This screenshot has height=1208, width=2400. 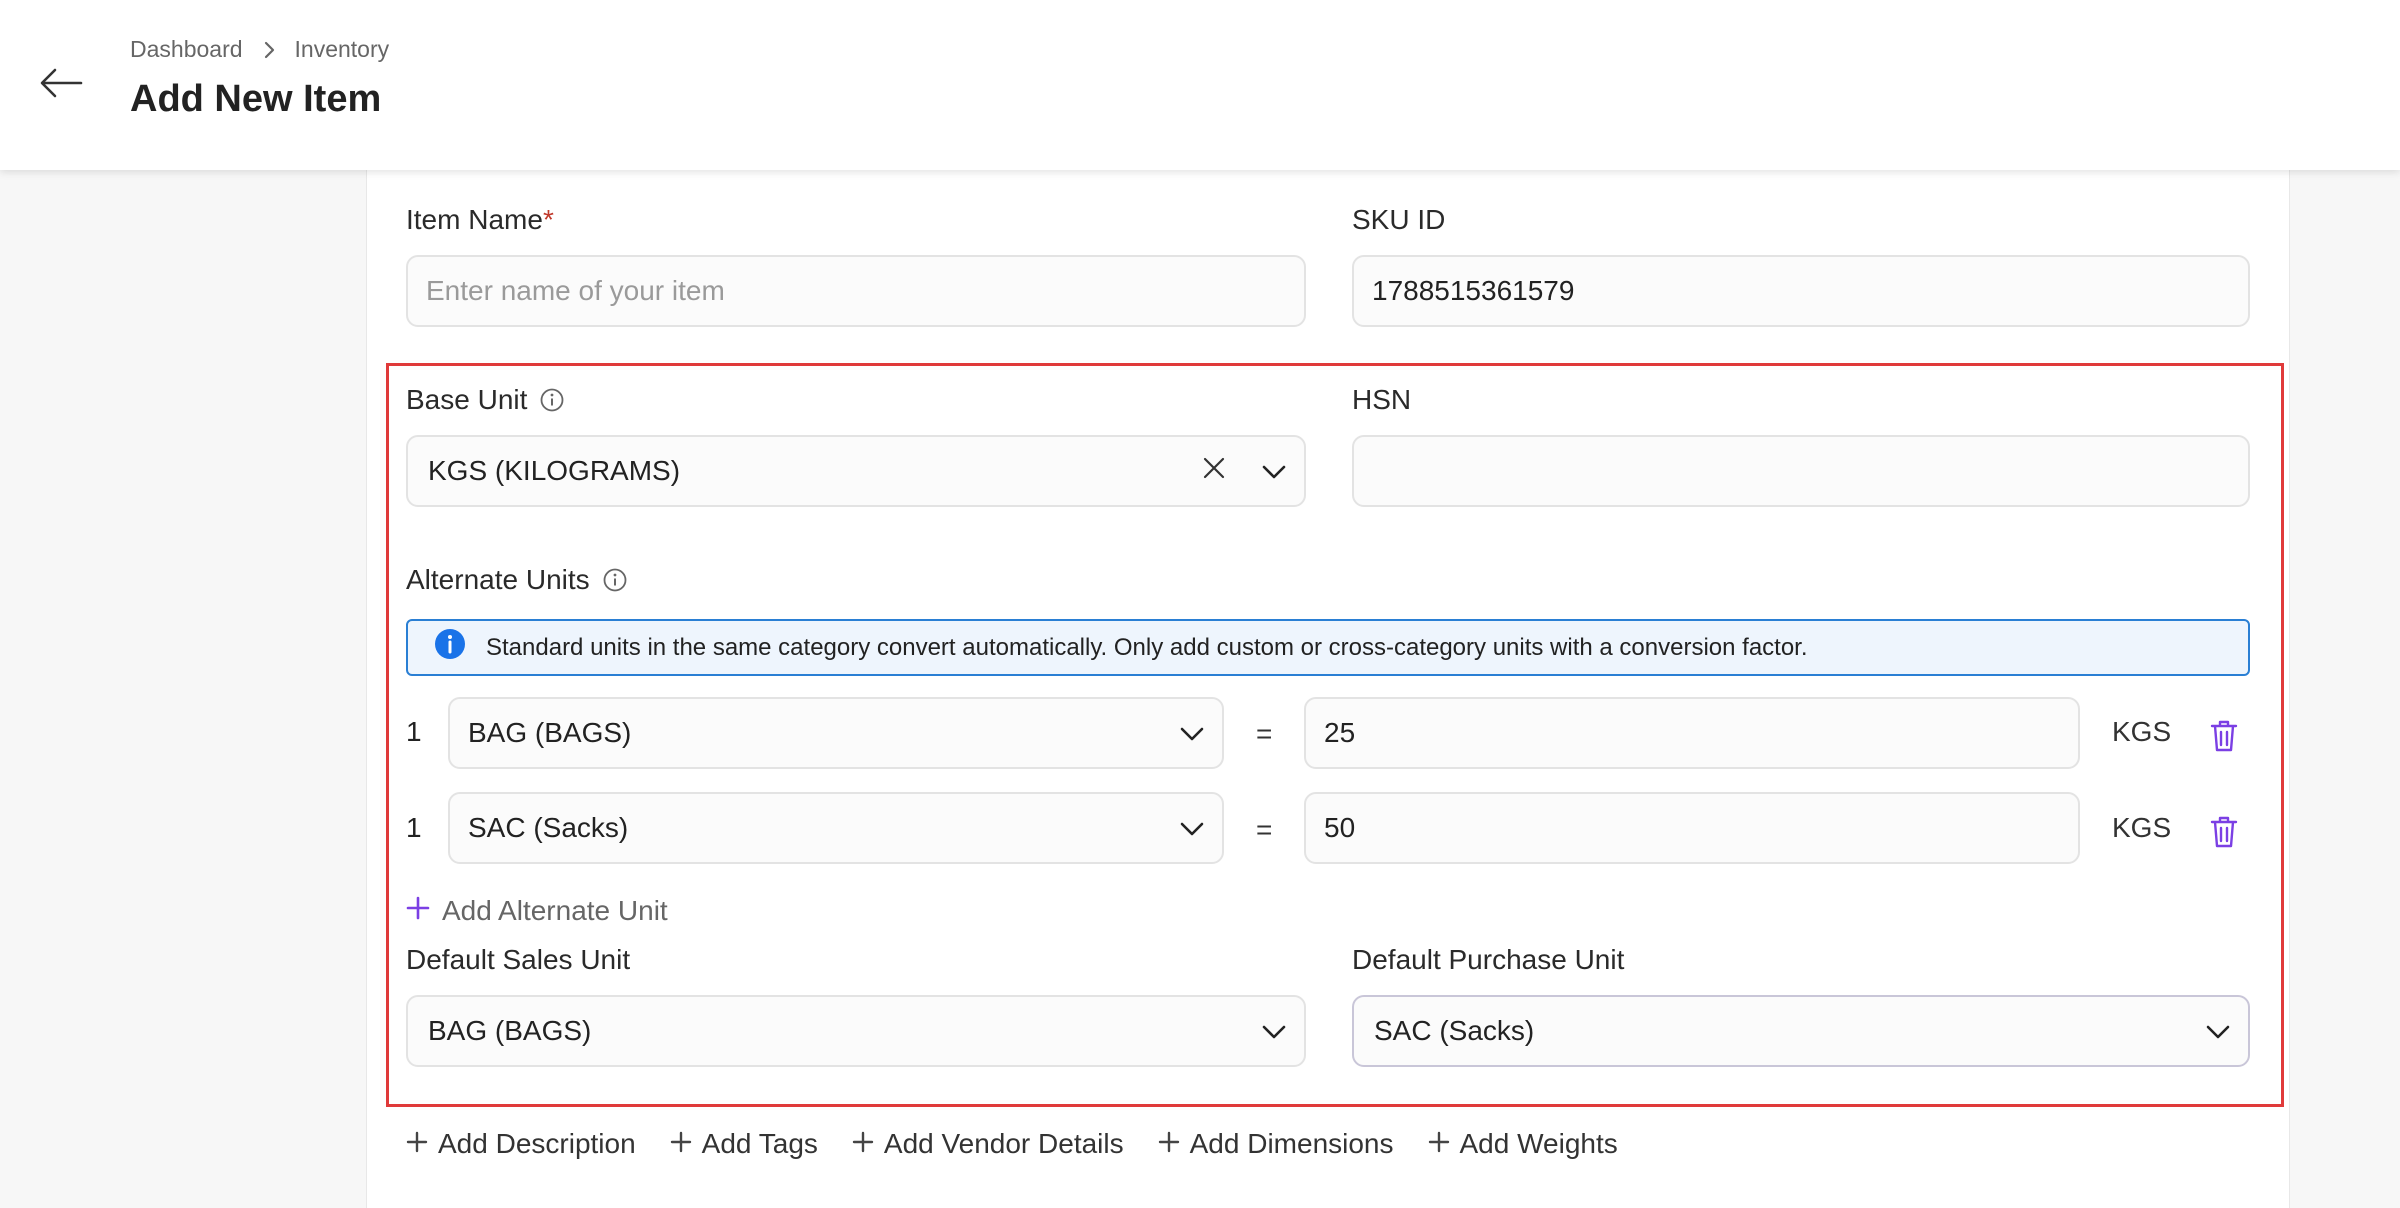 What do you see at coordinates (269, 50) in the screenshot?
I see `chevron-right-icon` at bounding box center [269, 50].